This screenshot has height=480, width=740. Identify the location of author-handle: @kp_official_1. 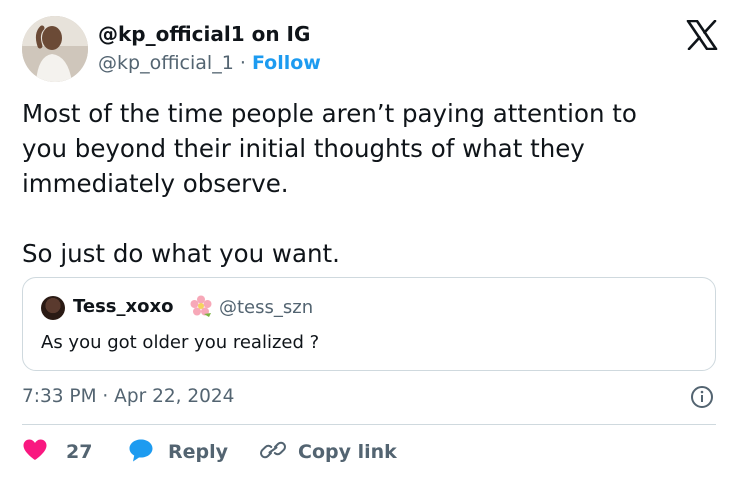
(166, 63).